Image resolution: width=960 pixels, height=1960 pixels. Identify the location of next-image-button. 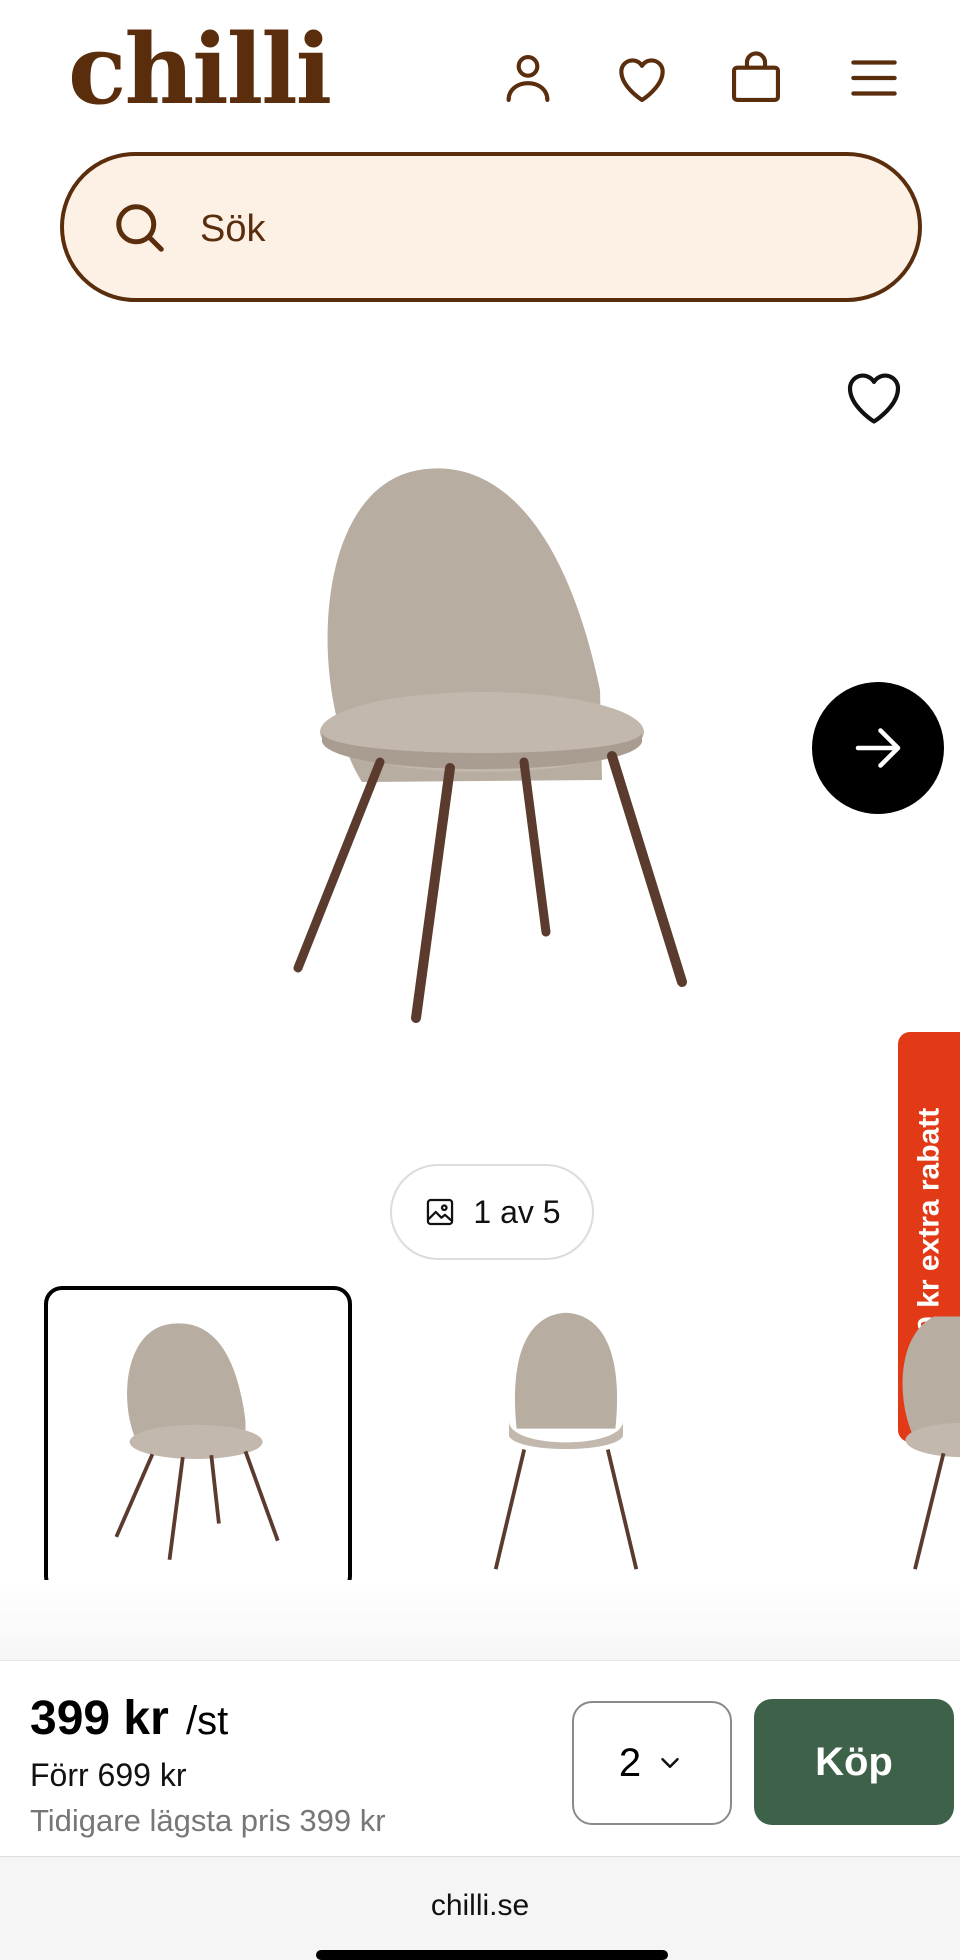
(878, 748).